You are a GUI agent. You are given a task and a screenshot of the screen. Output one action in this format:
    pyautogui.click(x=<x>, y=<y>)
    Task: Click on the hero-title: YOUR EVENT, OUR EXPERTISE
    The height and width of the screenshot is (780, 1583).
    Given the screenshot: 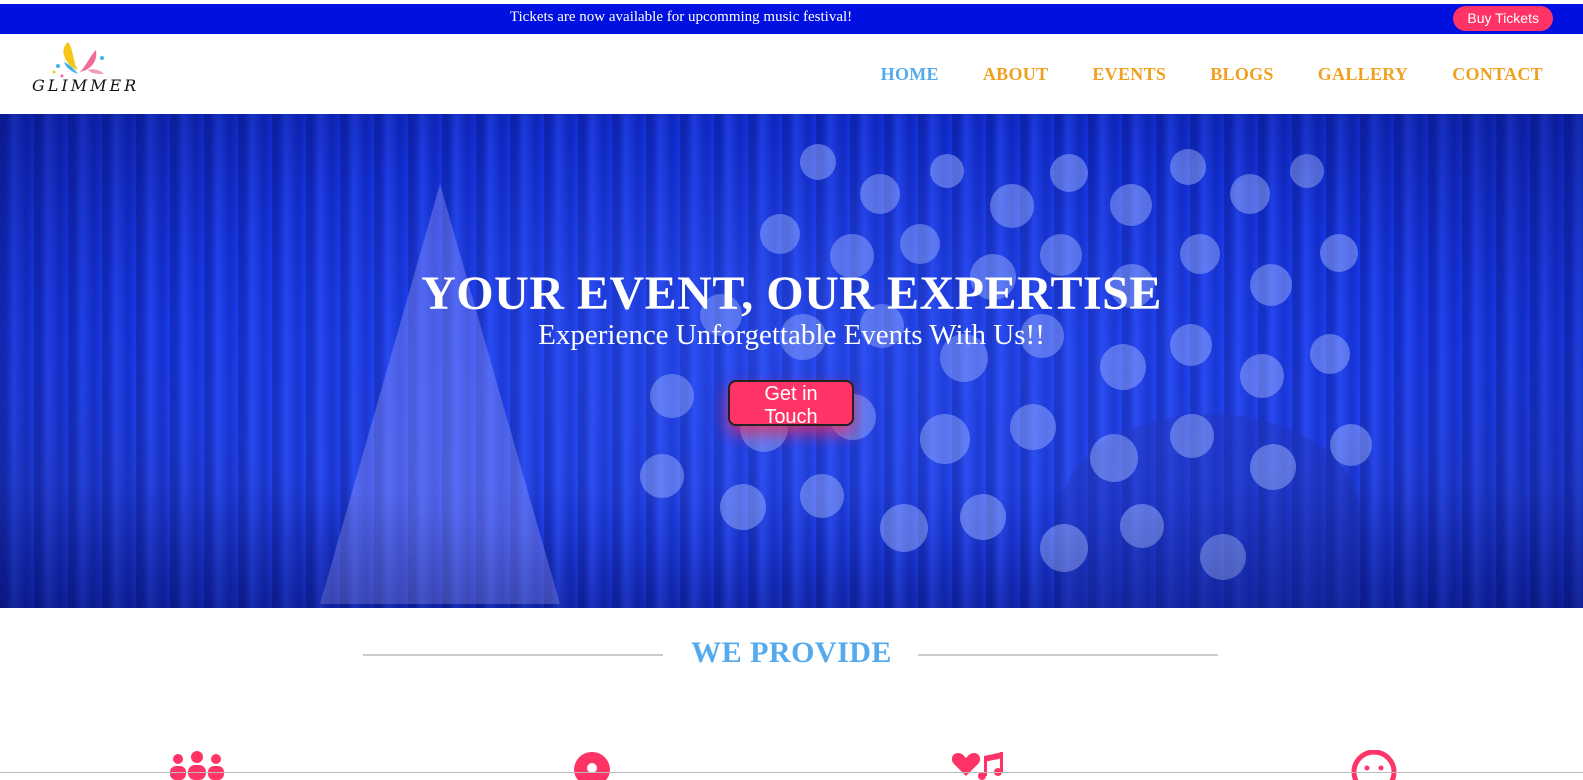 What is the action you would take?
    pyautogui.click(x=791, y=293)
    